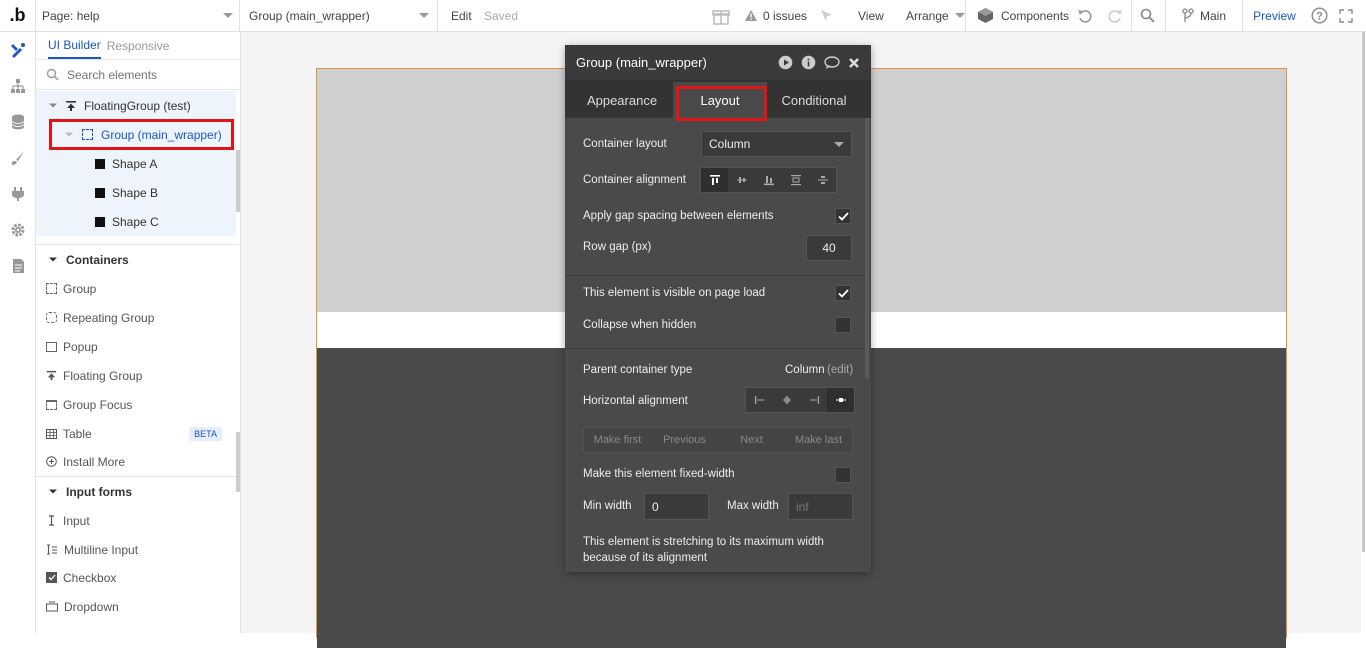 The height and width of the screenshot is (648, 1366). What do you see at coordinates (808, 62) in the screenshot?
I see `info-icon` at bounding box center [808, 62].